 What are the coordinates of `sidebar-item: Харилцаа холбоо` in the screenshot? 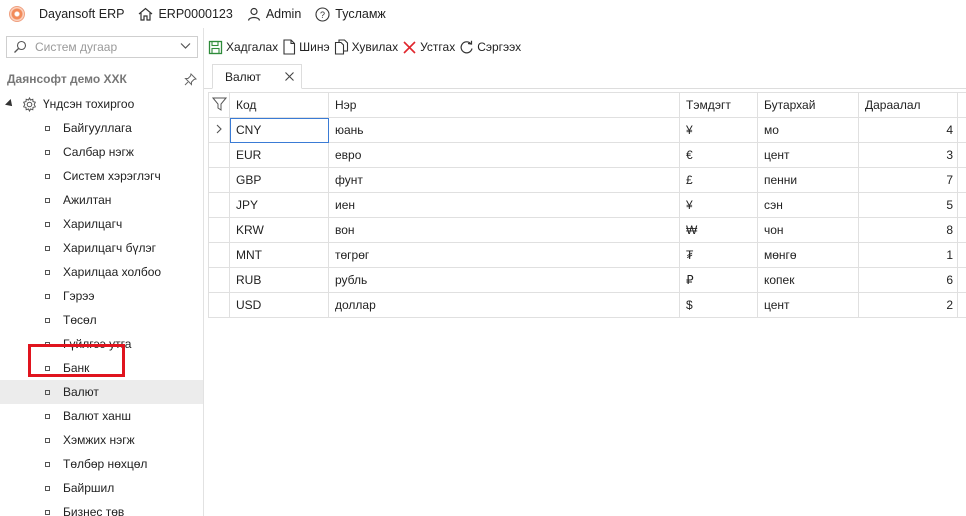 It's located at (101, 272).